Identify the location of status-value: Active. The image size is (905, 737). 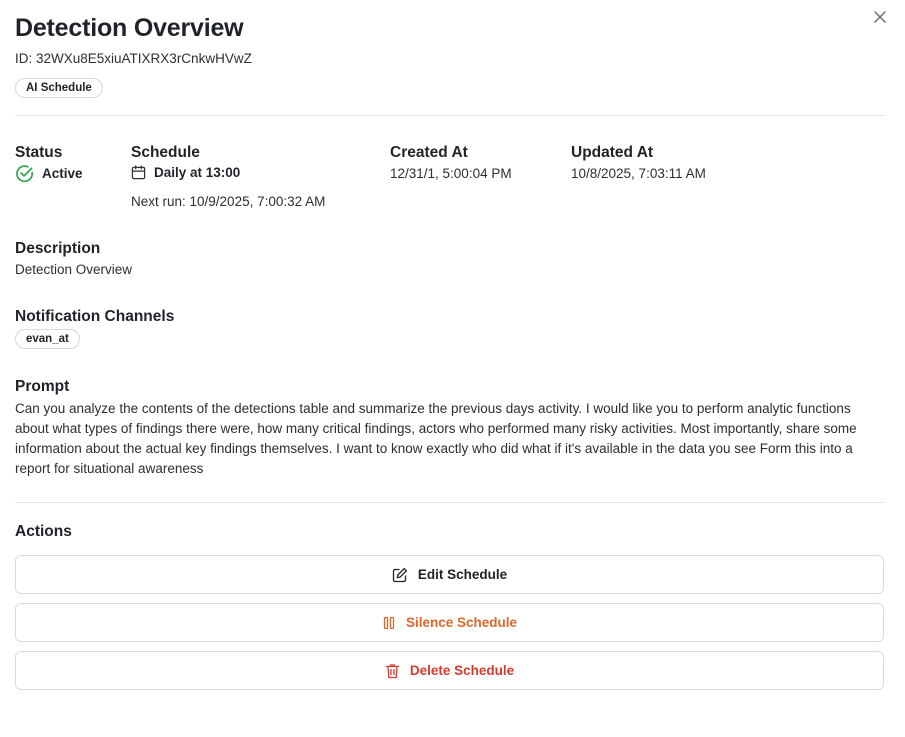
(49, 173).